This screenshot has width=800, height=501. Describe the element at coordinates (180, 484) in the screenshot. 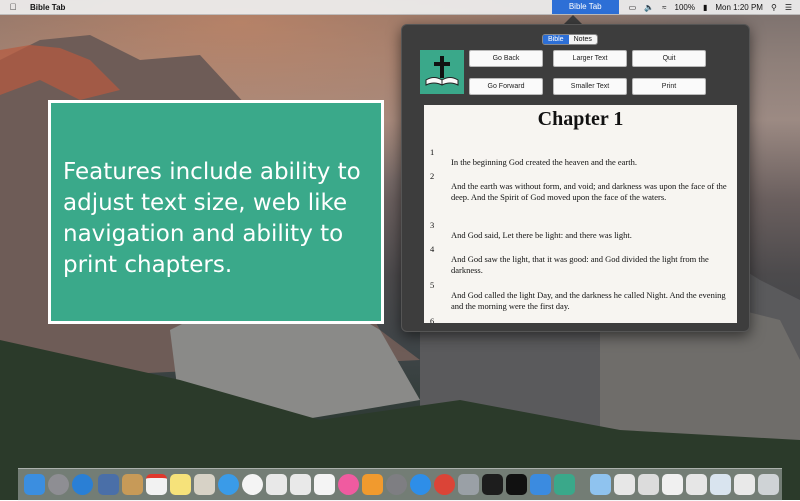

I see `notes-icon` at that location.